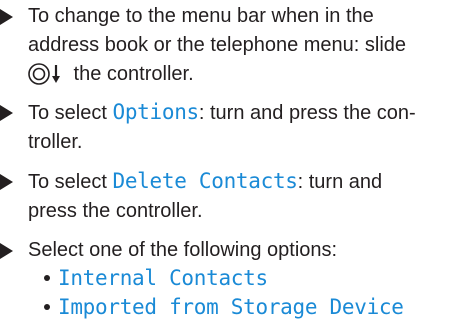 The image size is (466, 323). I want to click on step-line: the controller., so click(131, 74).